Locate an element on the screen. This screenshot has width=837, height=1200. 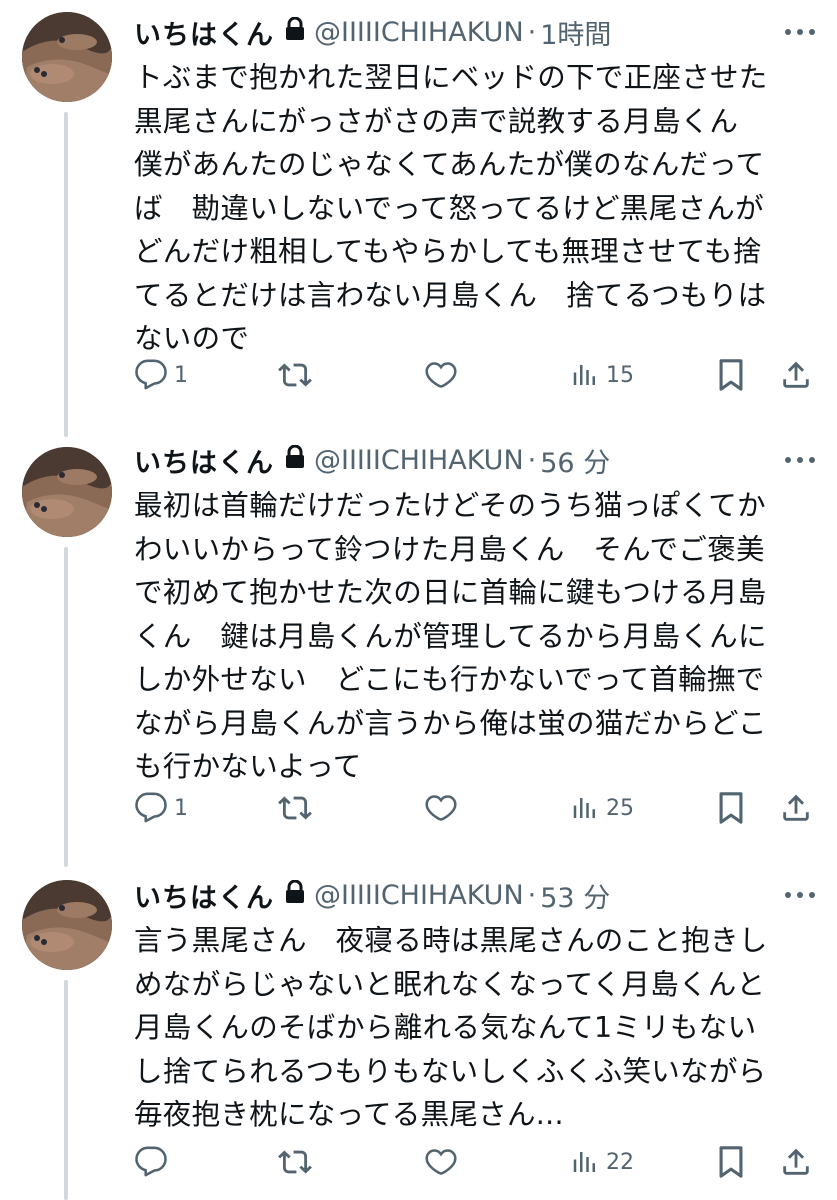
view-count: 15 is located at coordinates (620, 375).